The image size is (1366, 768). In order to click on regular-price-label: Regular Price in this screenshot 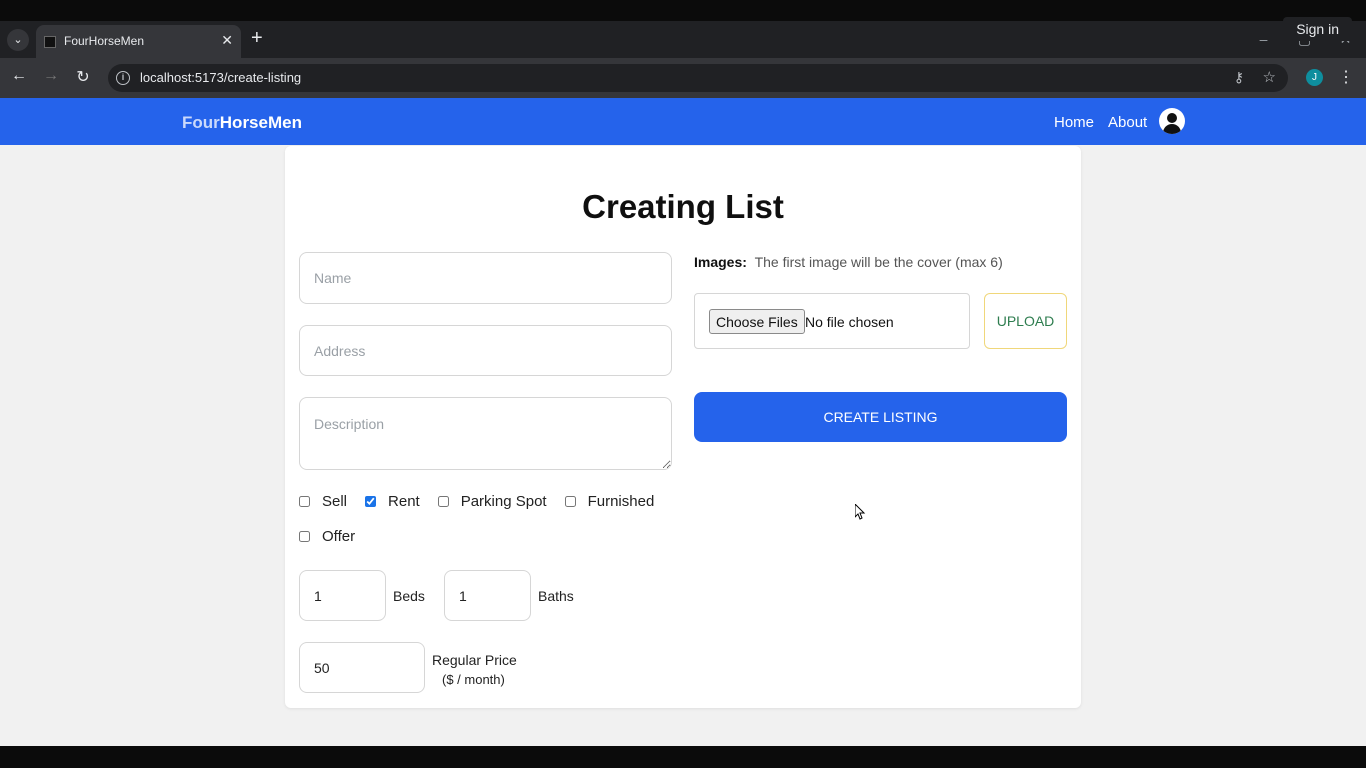, I will do `click(474, 660)`.